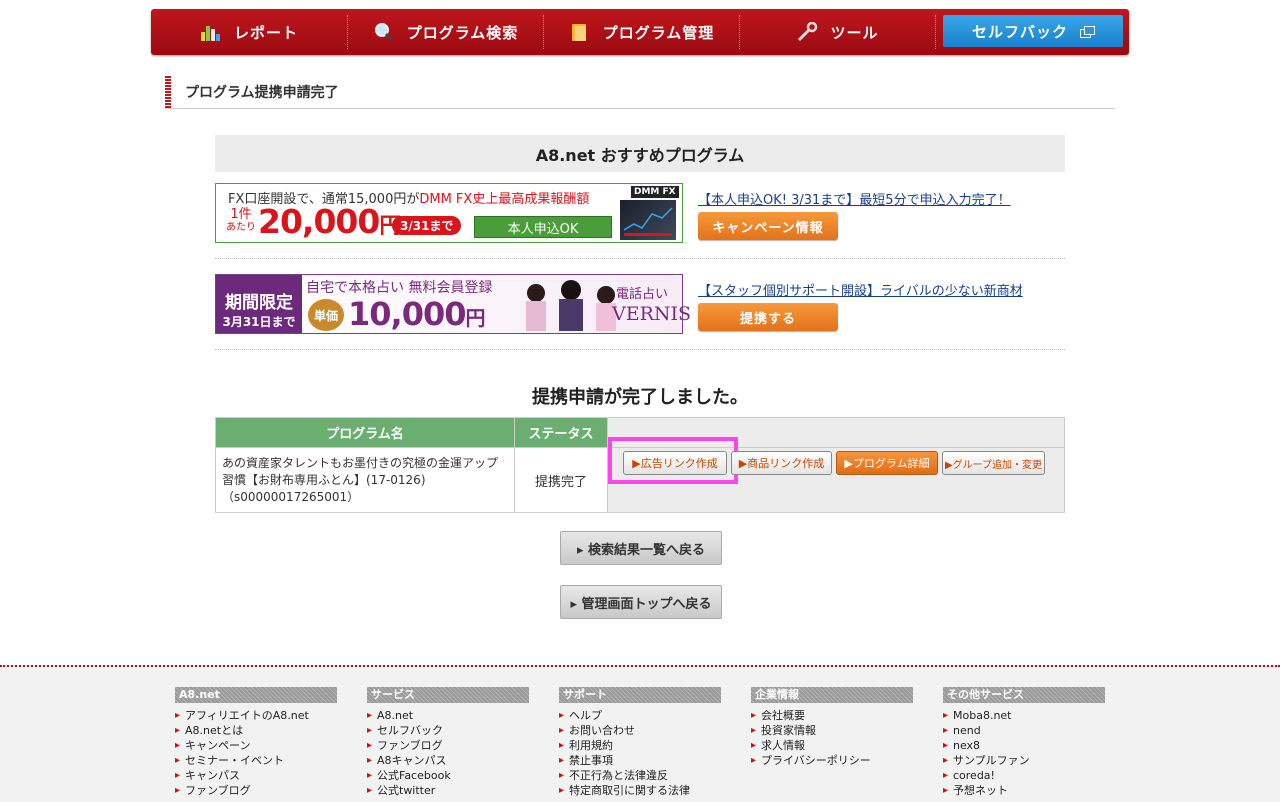 The image size is (1280, 802). I want to click on footer-link: 投資家情報, so click(832, 730).